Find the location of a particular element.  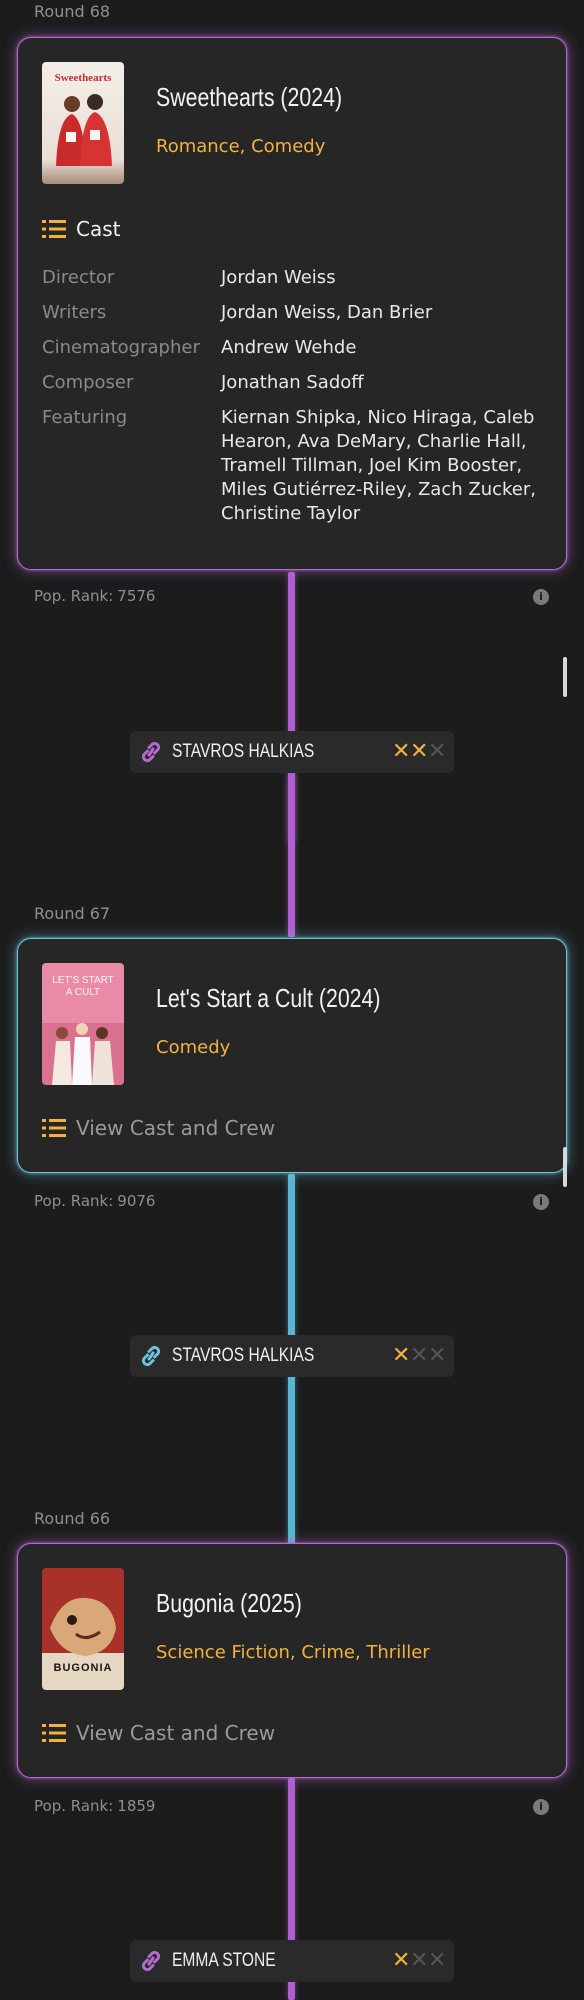

credit-row-composer: Composer Jonathan Sadoff is located at coordinates (292, 383).